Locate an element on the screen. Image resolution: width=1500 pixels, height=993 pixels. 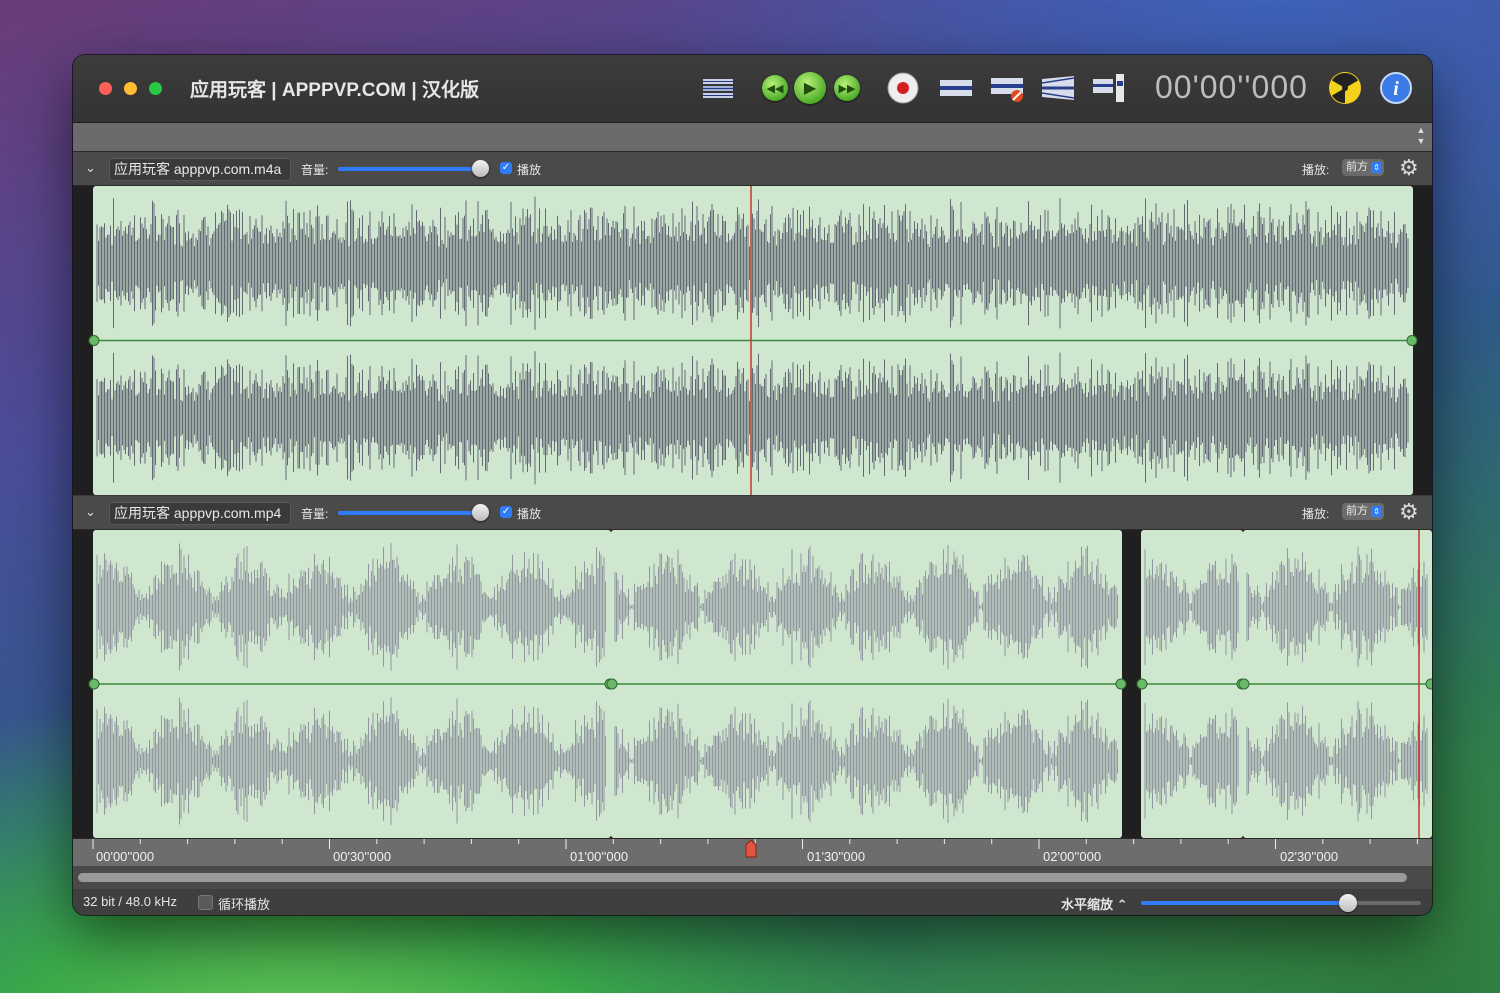
record-icon is located at coordinates (903, 88).